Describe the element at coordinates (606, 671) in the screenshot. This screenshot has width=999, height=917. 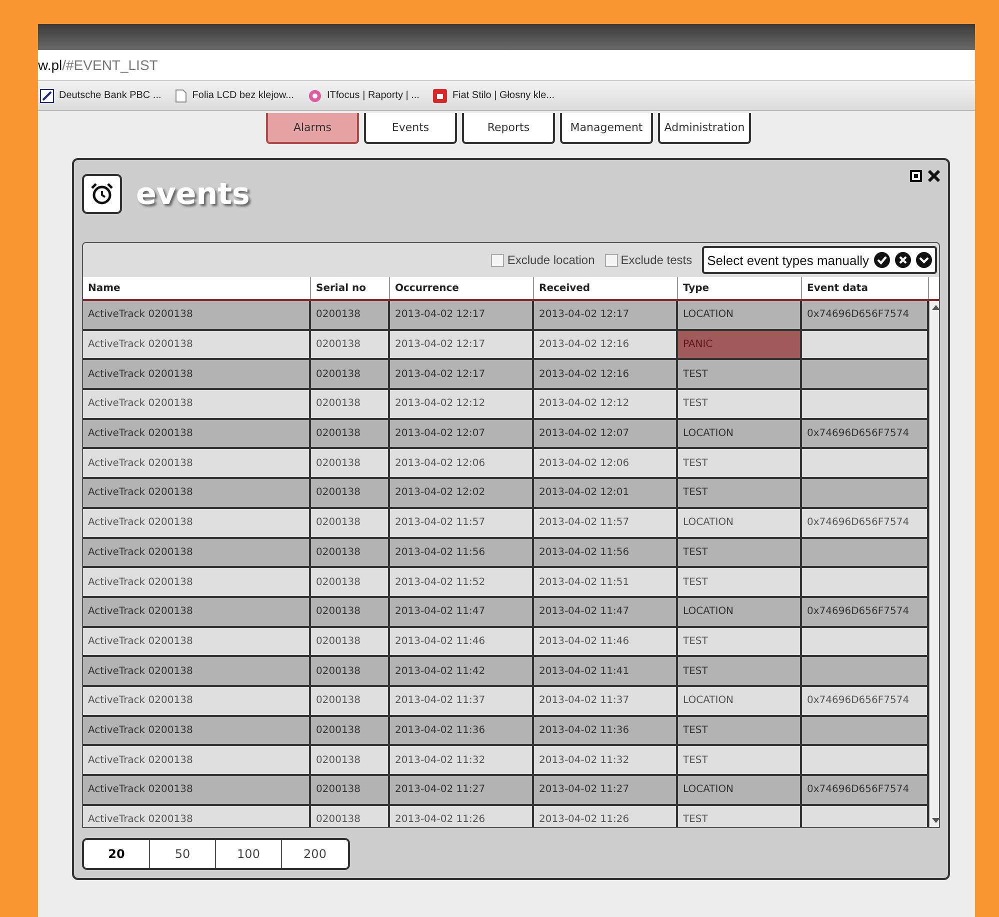
I see `table-cell: 2013-04-02 11:41` at that location.